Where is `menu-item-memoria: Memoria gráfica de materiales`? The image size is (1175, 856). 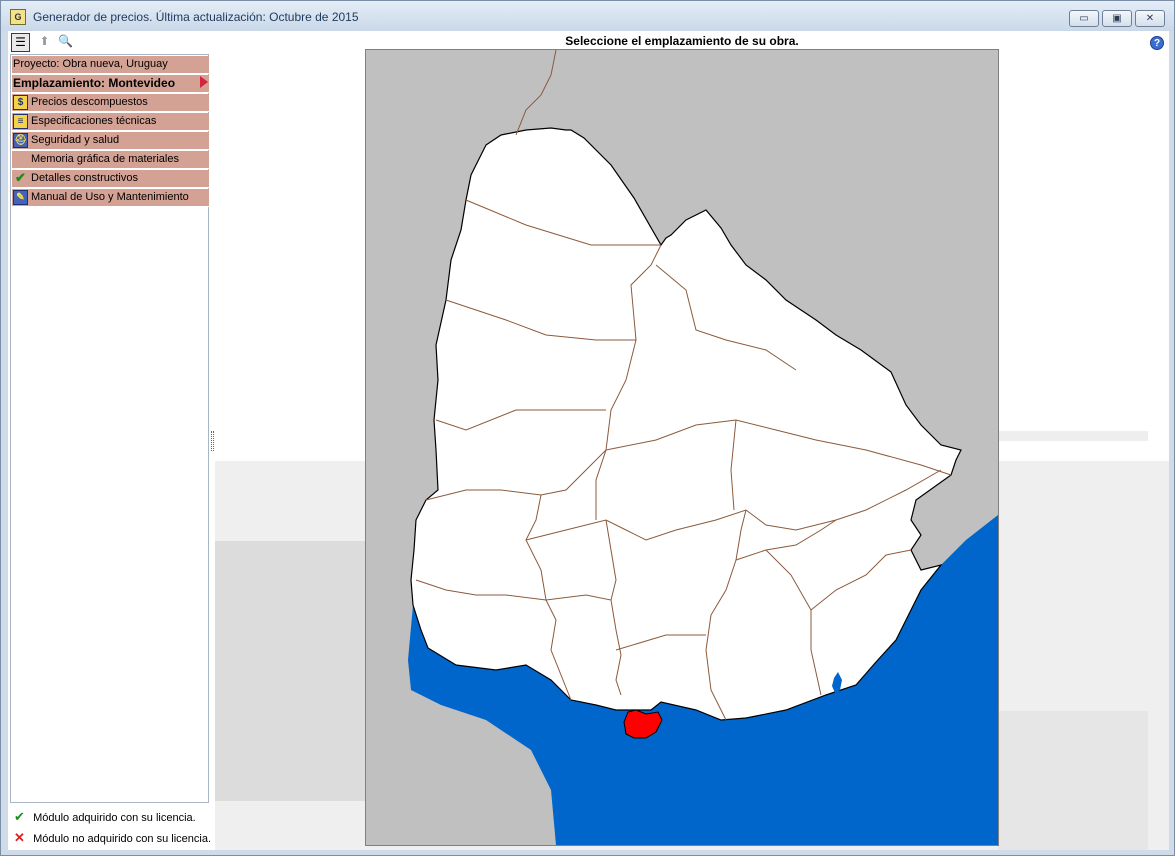 menu-item-memoria: Memoria gráfica de materiales is located at coordinates (110, 160).